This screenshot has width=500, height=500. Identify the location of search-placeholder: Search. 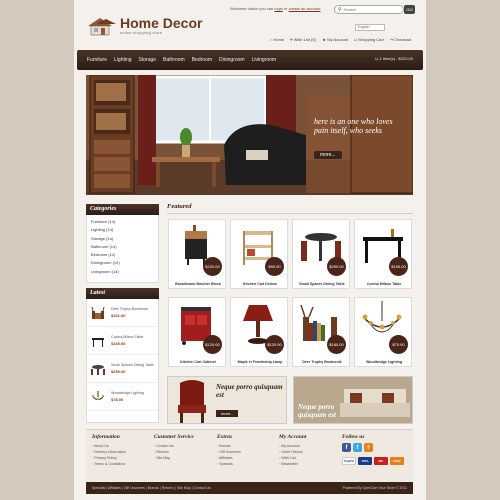
(350, 9).